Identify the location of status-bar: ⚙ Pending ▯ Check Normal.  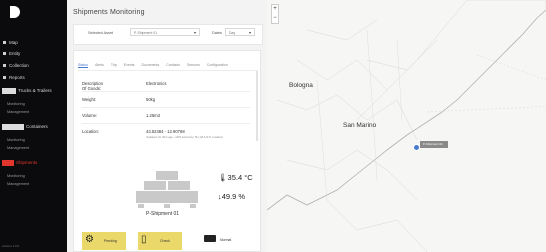
(168, 241).